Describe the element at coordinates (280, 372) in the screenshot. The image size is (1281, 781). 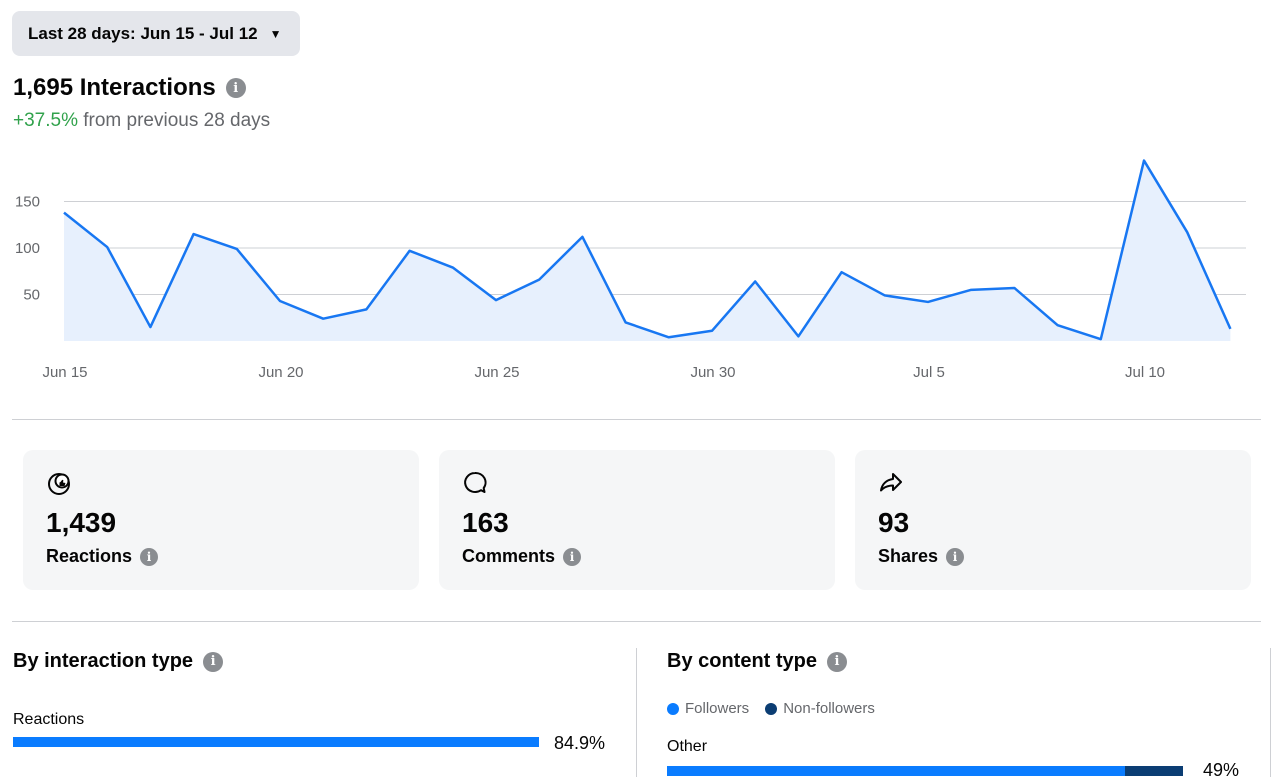
I see `x-tick-label: Jun 20` at that location.